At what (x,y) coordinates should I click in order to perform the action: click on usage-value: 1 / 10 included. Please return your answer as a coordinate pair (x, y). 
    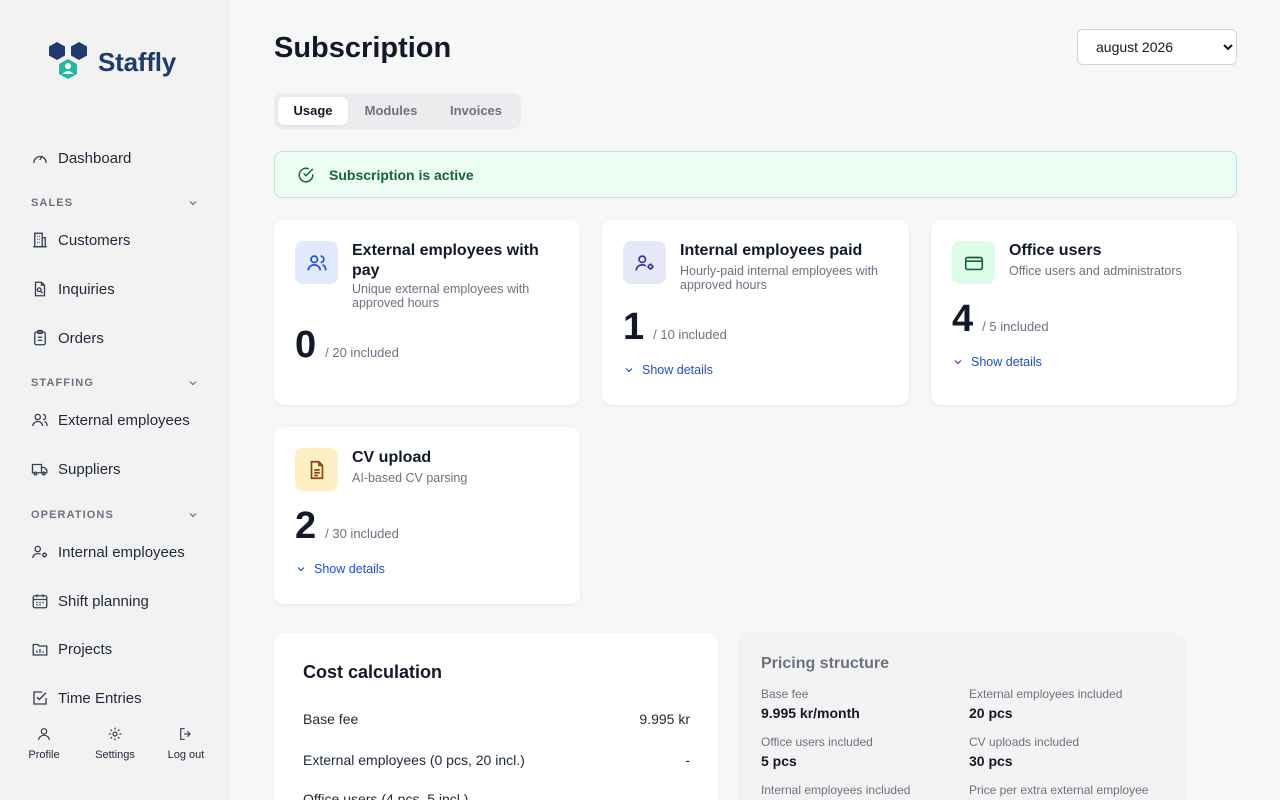
    Looking at the image, I should click on (675, 327).